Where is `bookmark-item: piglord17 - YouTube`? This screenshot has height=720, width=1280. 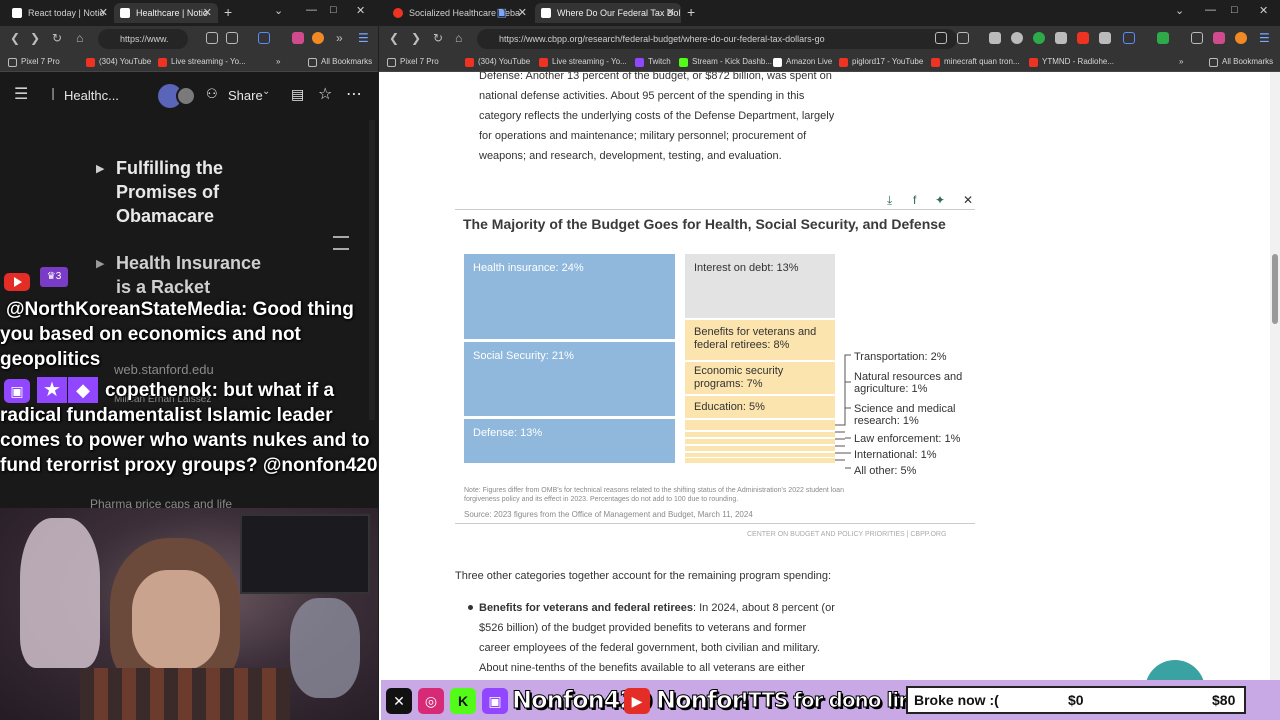 bookmark-item: piglord17 - YouTube is located at coordinates (881, 62).